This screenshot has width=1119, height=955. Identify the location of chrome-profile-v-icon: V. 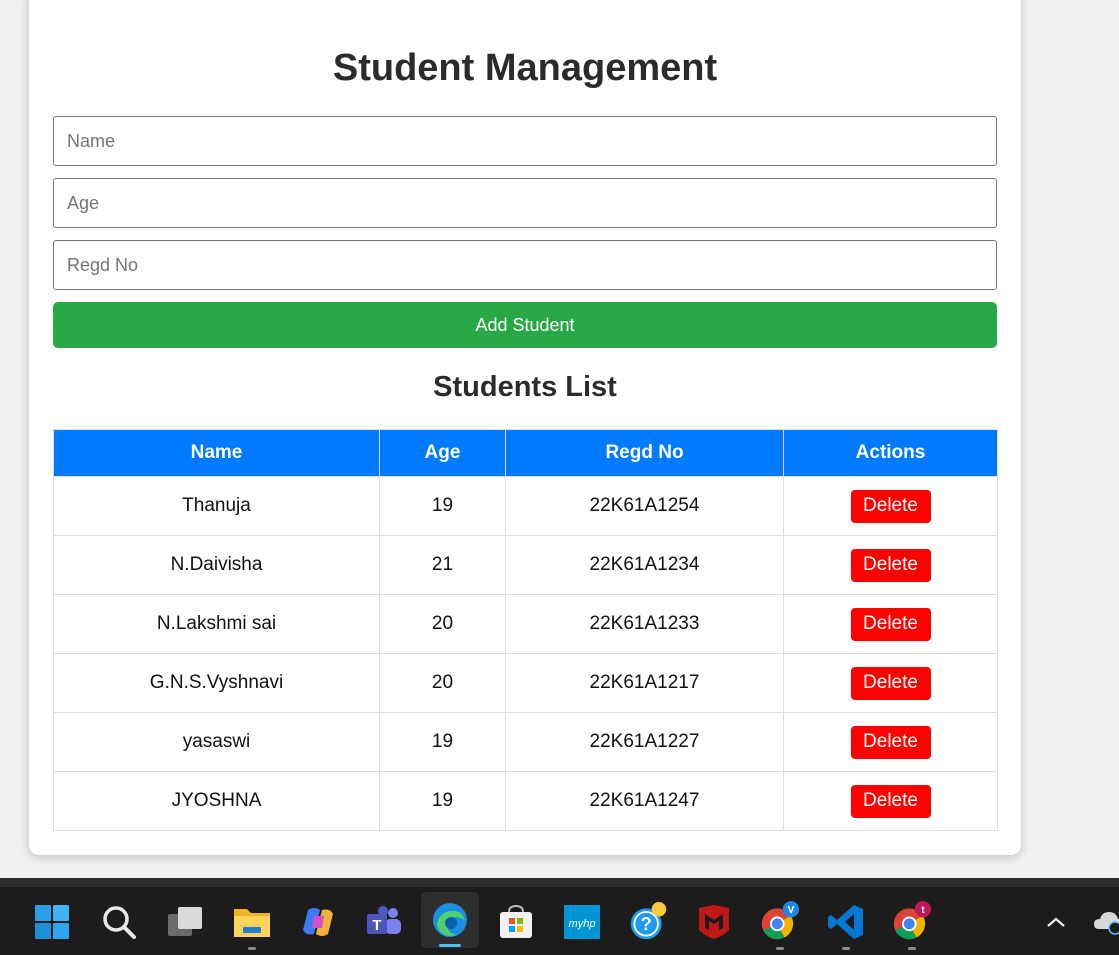
(780, 925).